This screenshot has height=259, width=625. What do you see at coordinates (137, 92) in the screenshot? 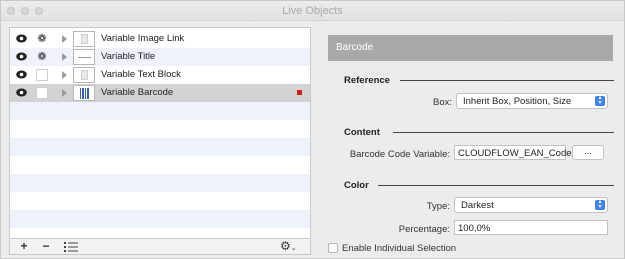
I see `layer-label: Variable Barcode` at bounding box center [137, 92].